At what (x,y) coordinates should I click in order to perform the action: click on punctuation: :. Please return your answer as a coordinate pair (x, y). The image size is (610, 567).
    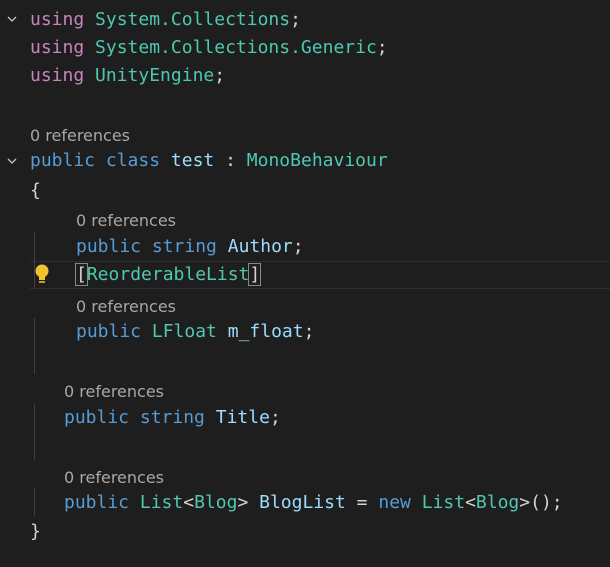
    Looking at the image, I should click on (230, 160).